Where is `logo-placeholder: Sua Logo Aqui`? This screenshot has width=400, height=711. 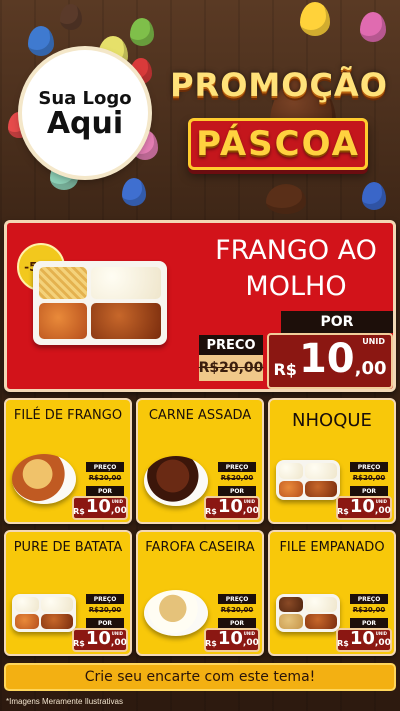
logo-placeholder: Sua Logo Aqui is located at coordinates (85, 113).